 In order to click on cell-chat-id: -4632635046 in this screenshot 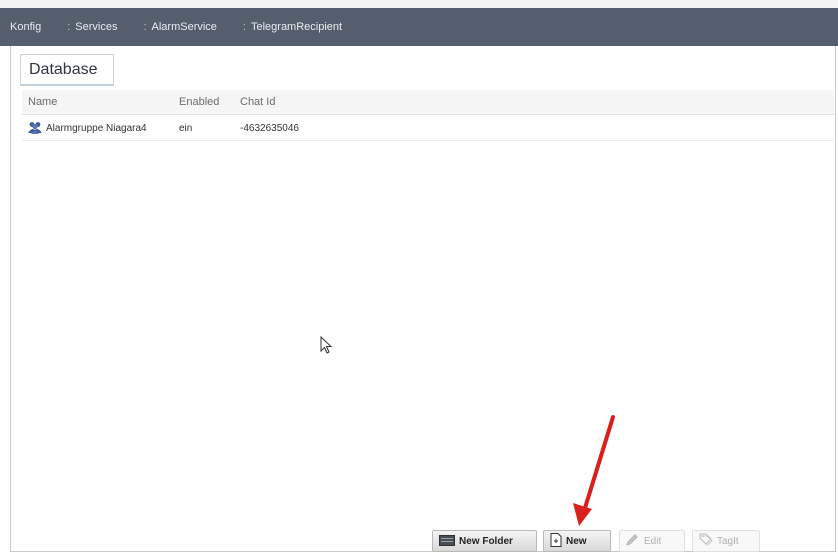, I will do `click(269, 128)`.